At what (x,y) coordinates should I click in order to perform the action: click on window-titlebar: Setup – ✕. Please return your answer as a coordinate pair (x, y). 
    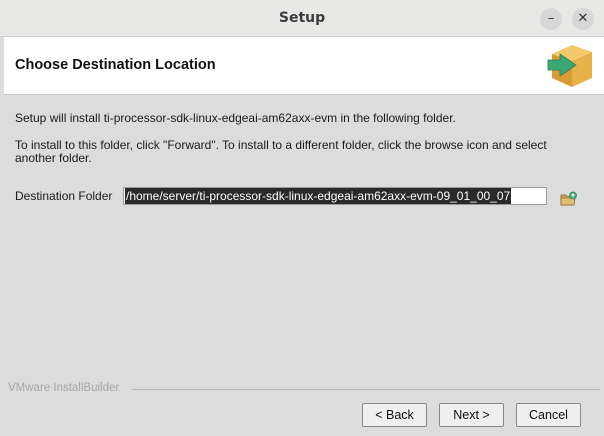
    Looking at the image, I should click on (302, 18).